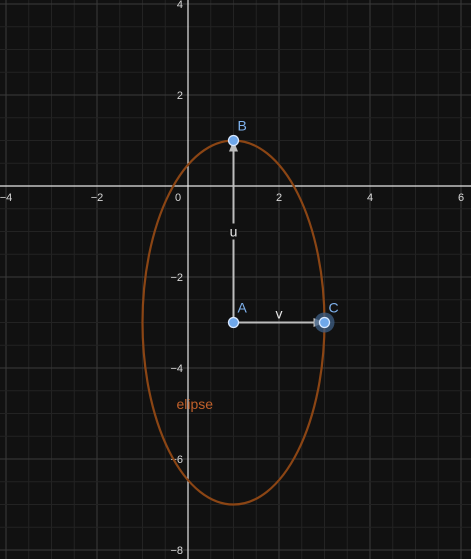 The image size is (471, 559). I want to click on point-B, so click(233, 140).